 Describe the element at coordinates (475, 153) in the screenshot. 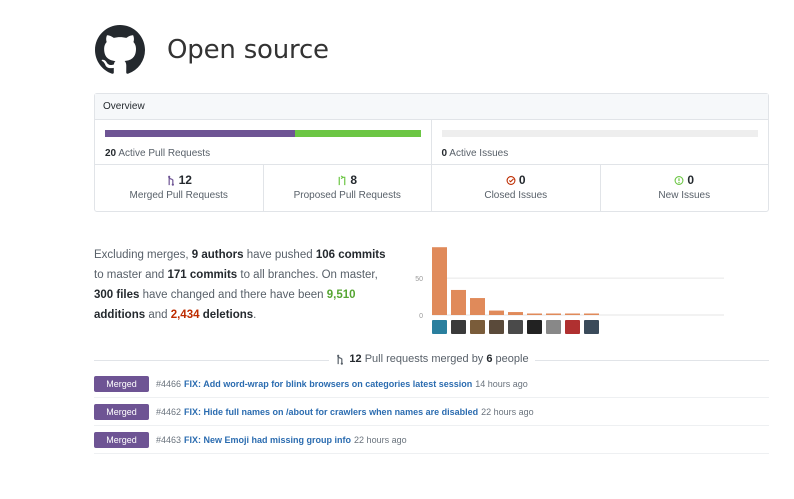

I see `active-issues-label: 0 Active Issues` at that location.